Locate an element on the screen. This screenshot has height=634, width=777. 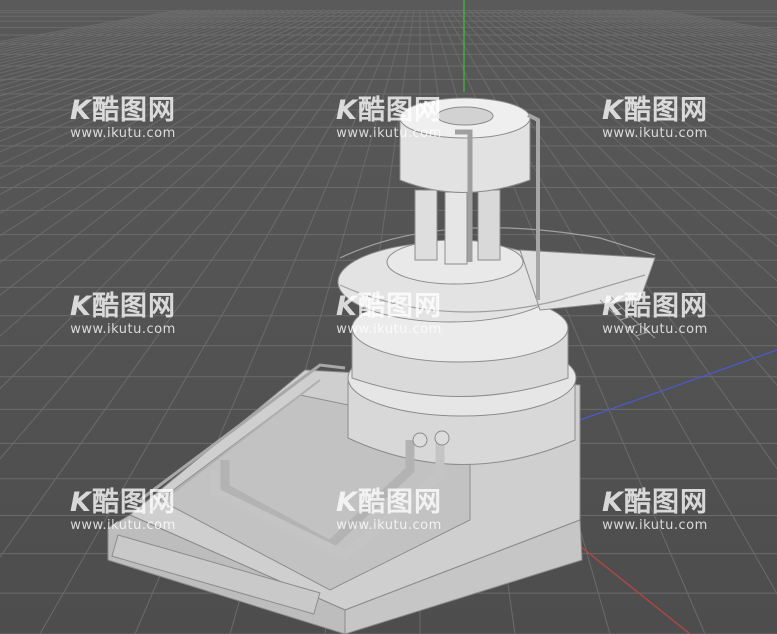
platform-extension is located at coordinates (587, 280).